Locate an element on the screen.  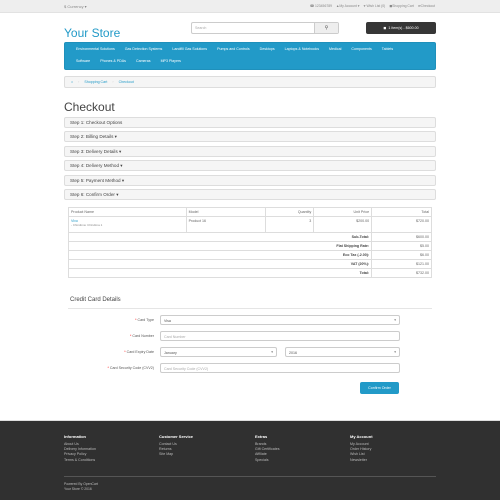
cvv-label-text: Card Security Code (CVV2) is located at coordinates (131, 368).